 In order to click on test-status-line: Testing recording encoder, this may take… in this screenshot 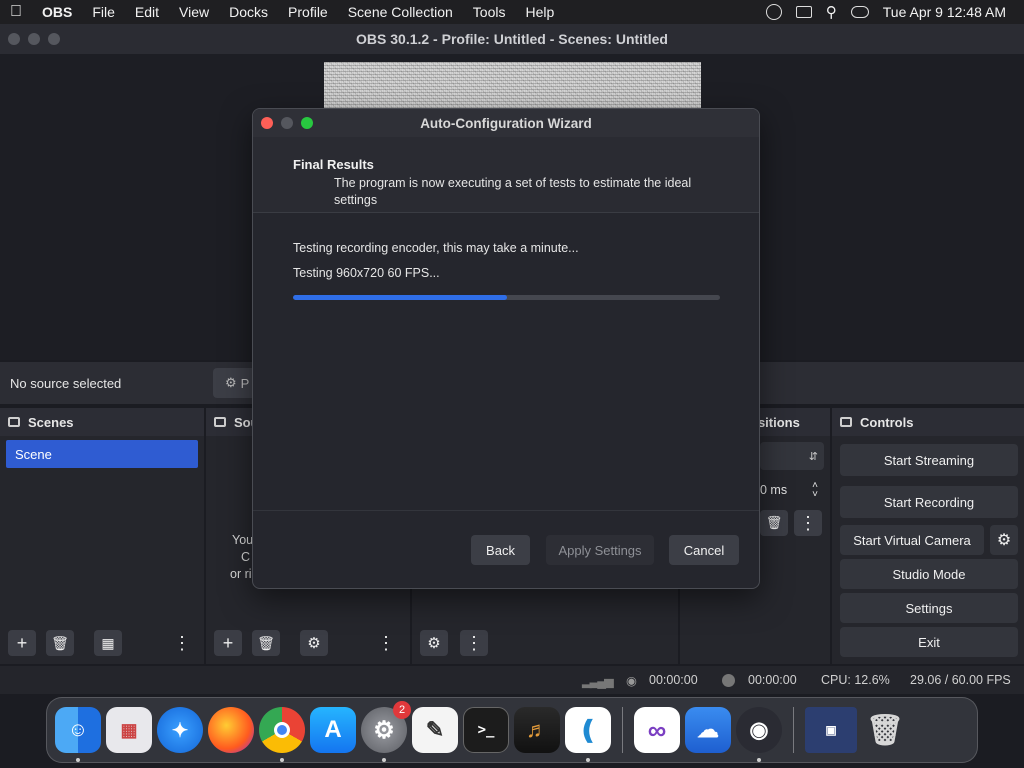, I will do `click(436, 248)`.